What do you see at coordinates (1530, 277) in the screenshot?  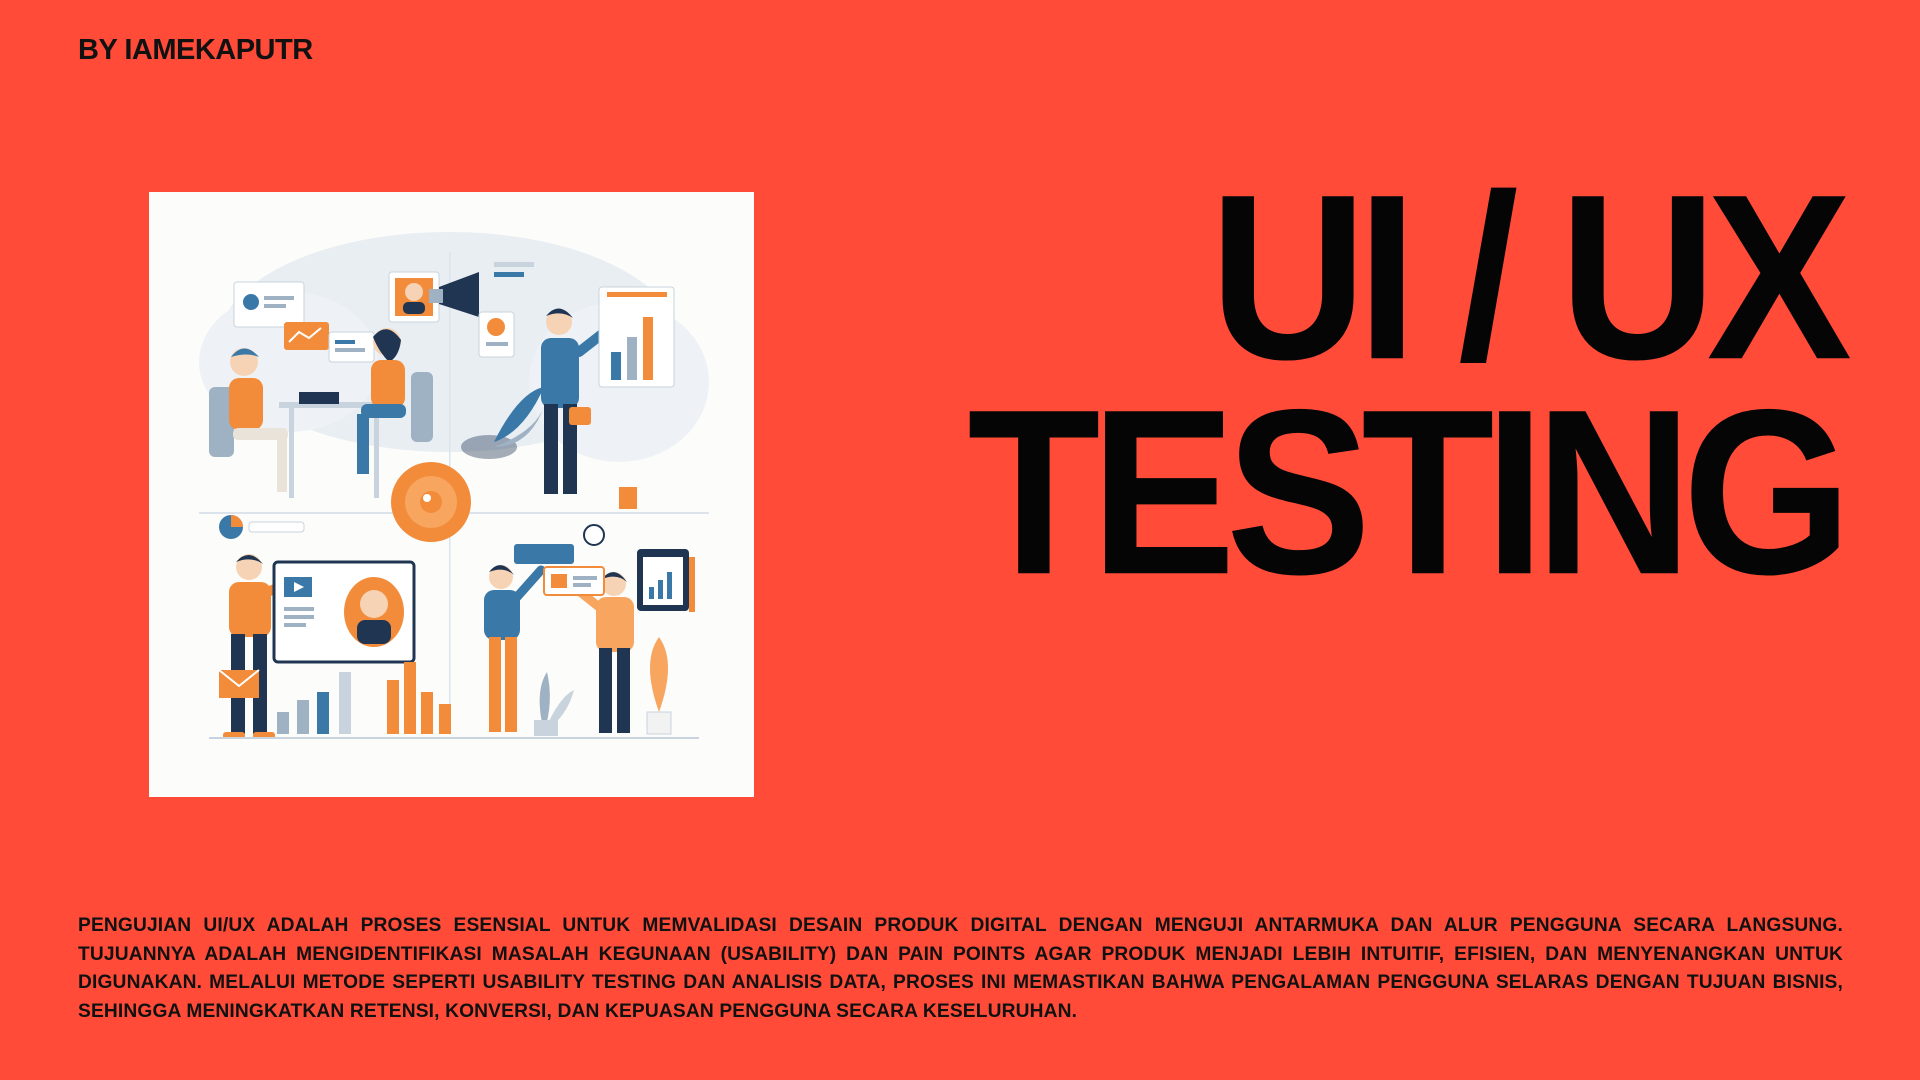 I see `title-line-1: UI / UX` at bounding box center [1530, 277].